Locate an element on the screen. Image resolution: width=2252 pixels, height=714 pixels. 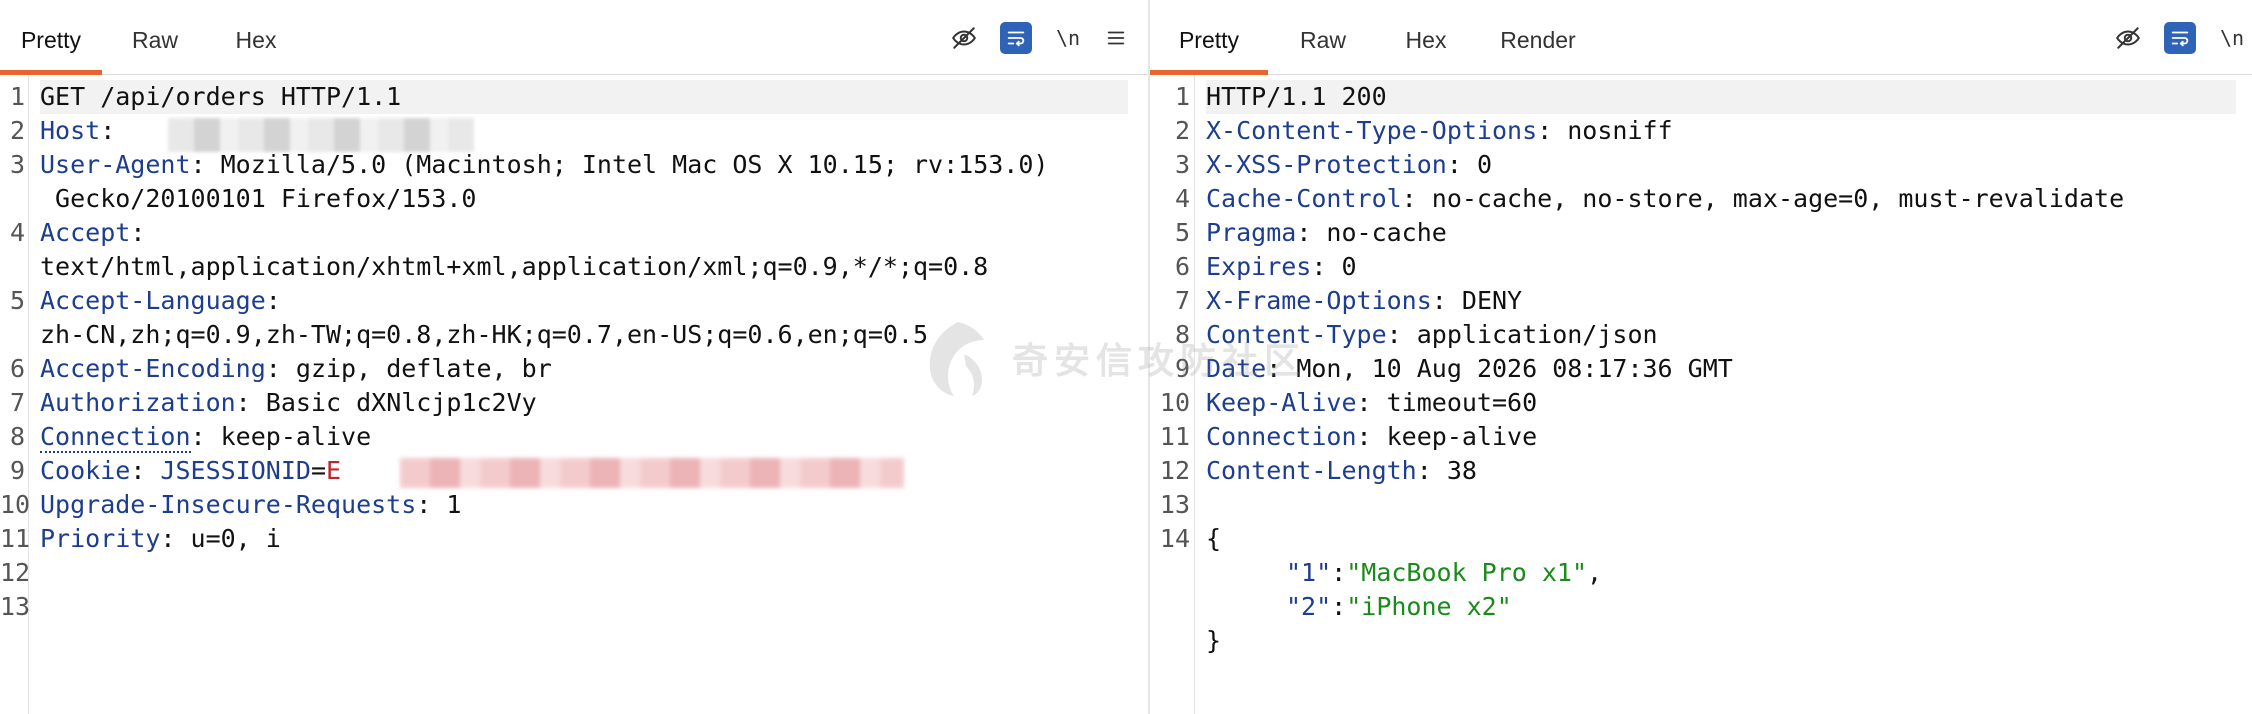
header-value: gzip, deflate, br is located at coordinates (423, 368).